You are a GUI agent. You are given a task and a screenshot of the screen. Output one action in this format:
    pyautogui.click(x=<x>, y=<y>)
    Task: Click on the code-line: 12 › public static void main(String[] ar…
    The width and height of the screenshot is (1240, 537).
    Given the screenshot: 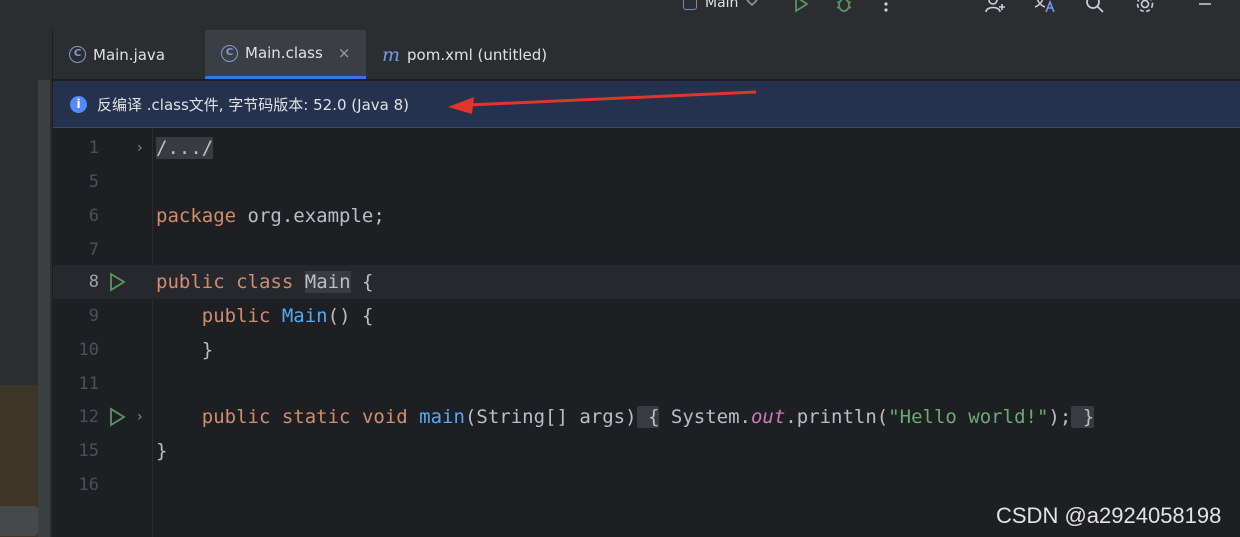 What is the action you would take?
    pyautogui.click(x=646, y=417)
    